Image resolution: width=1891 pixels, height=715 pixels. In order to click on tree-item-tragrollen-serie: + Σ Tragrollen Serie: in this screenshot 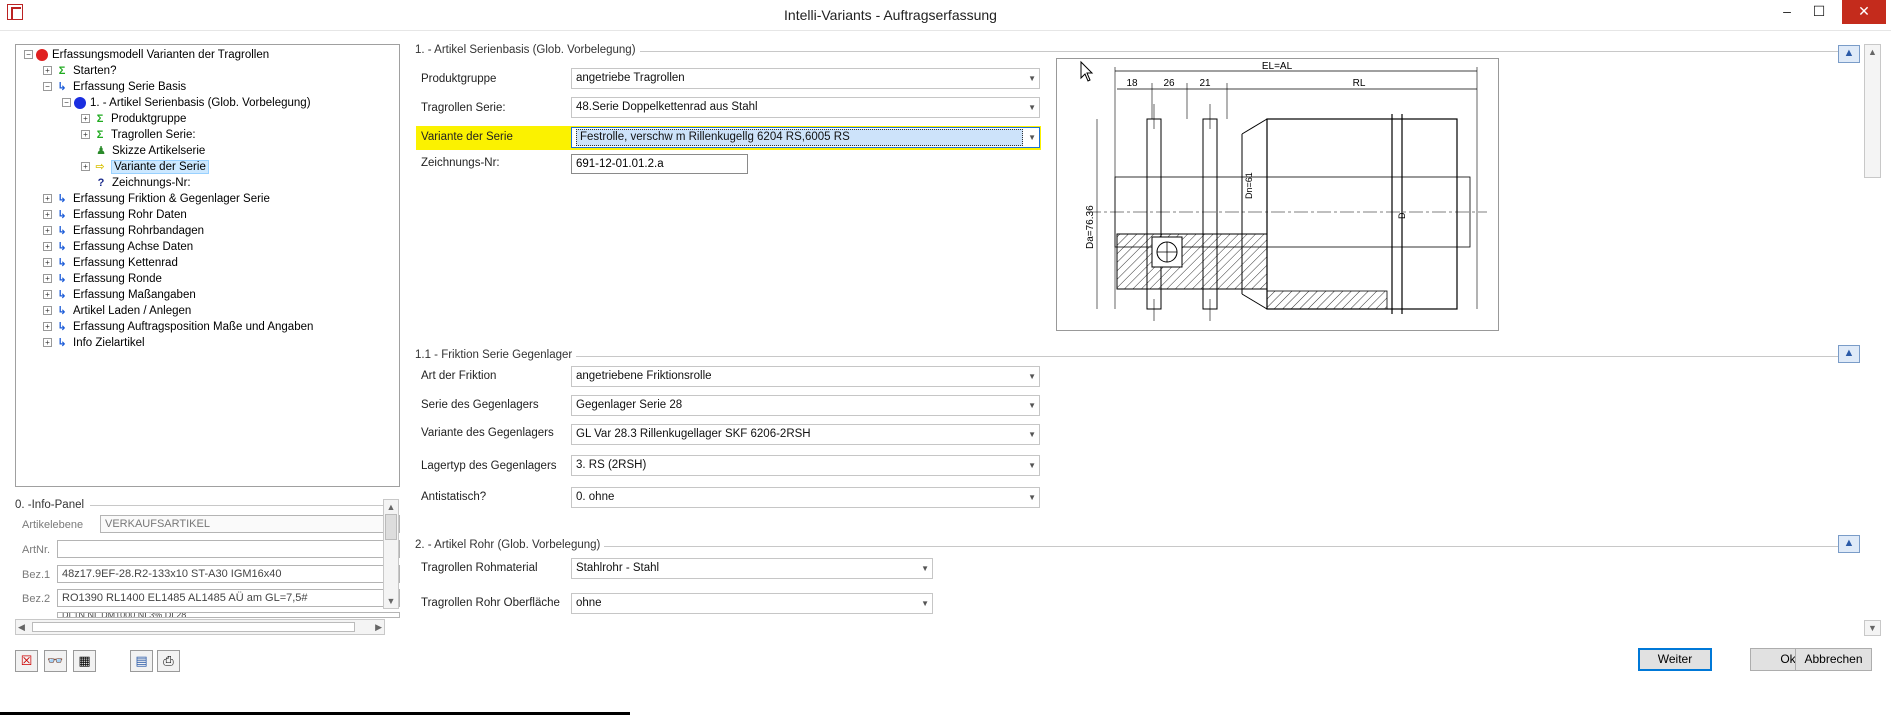, I will do `click(138, 135)`.